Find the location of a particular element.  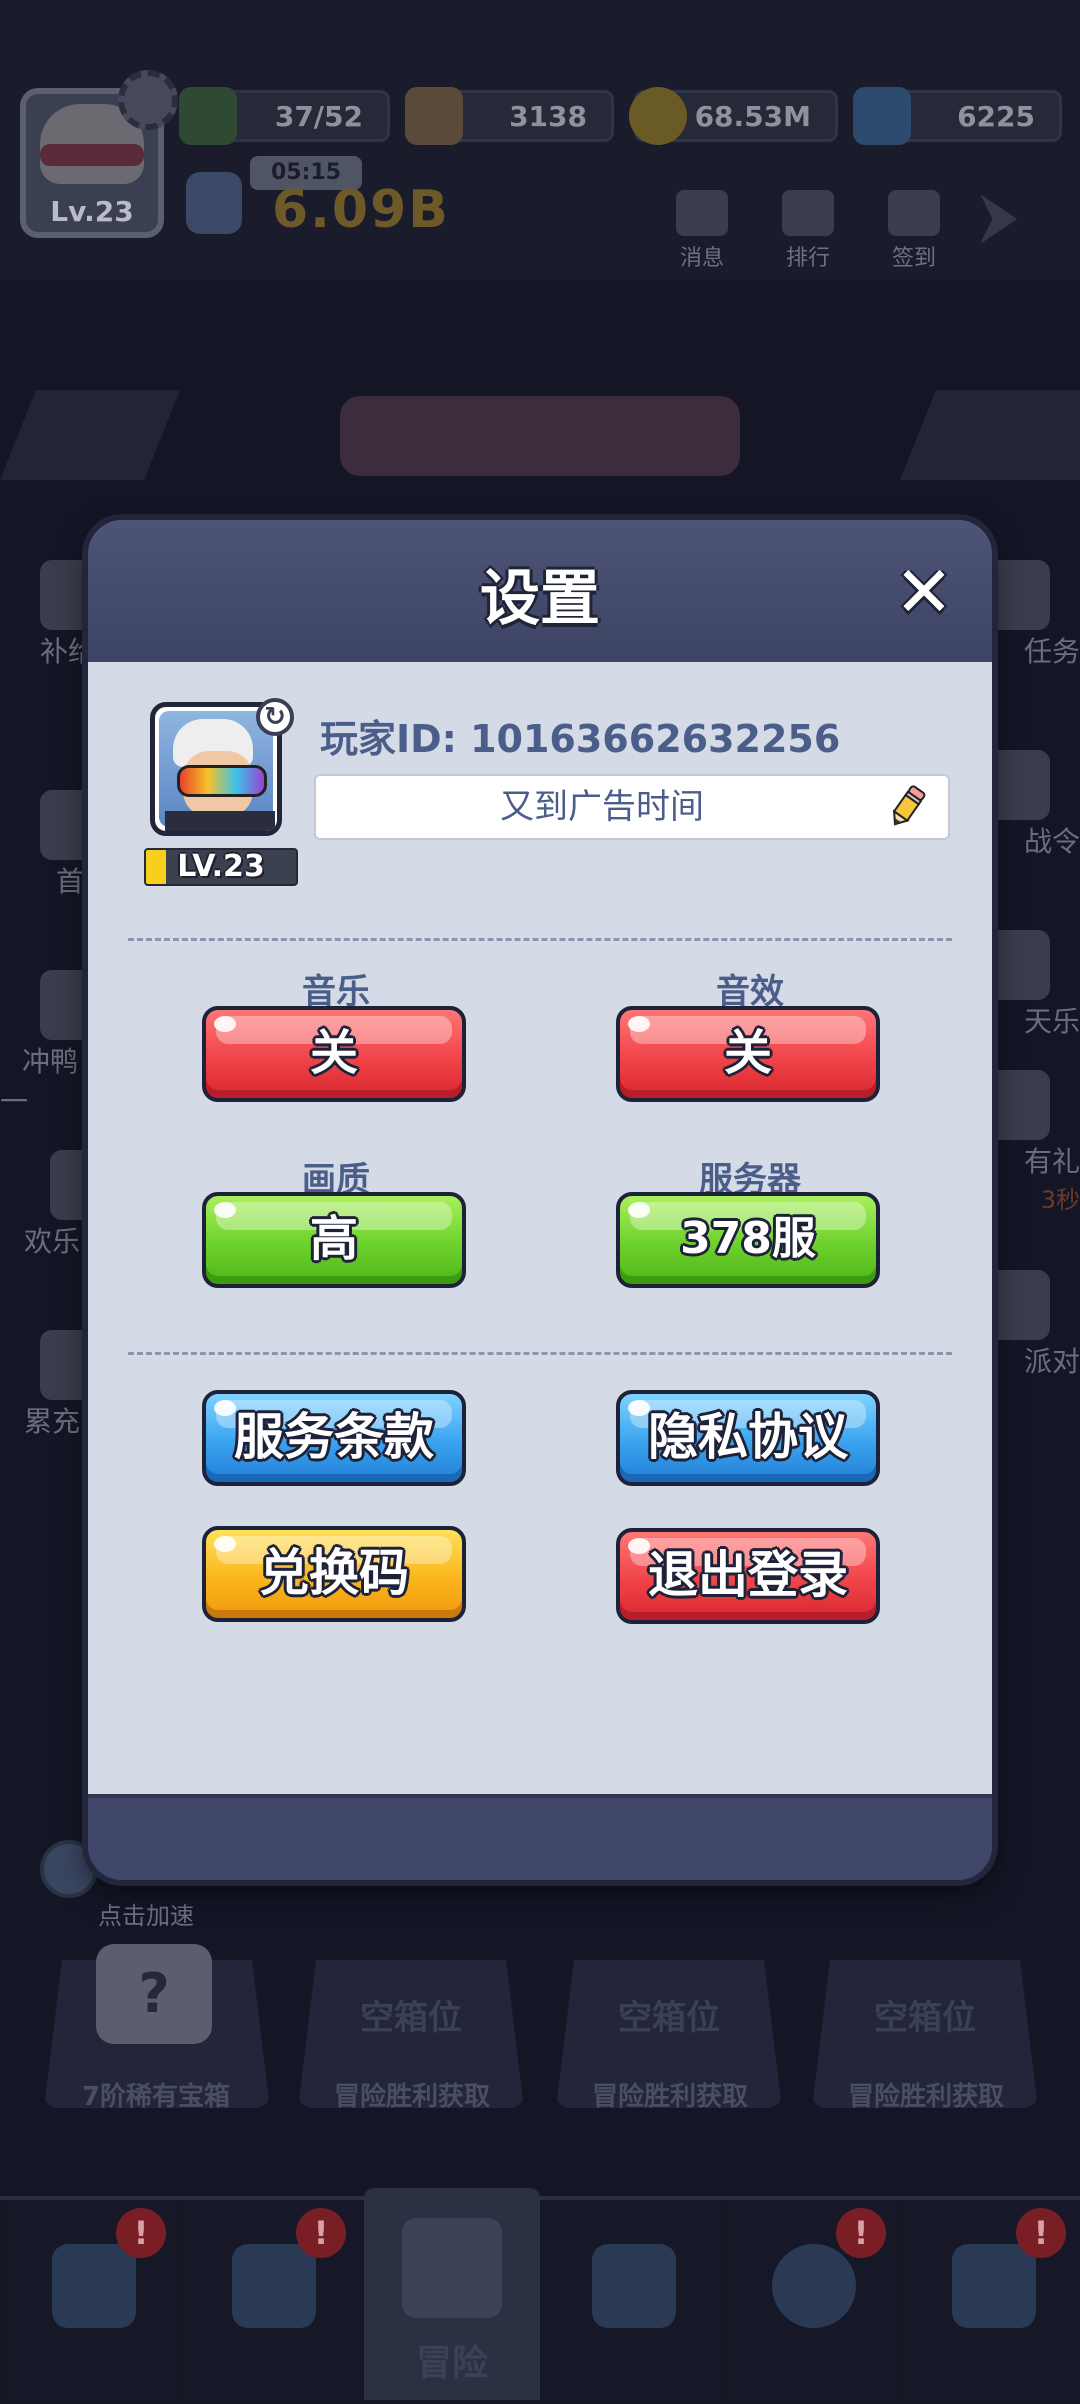

player-name: 又到广告时间 is located at coordinates (602, 807).